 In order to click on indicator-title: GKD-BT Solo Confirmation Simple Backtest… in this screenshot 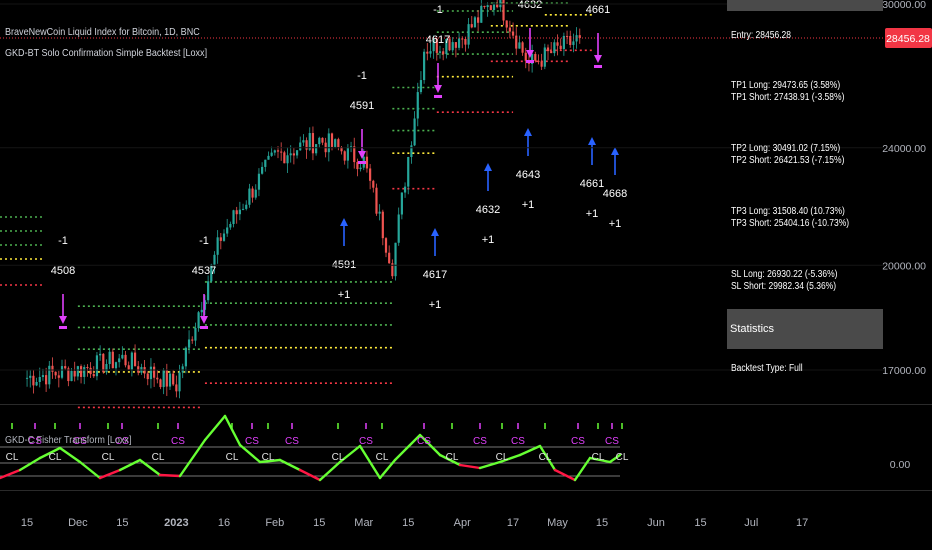, I will do `click(106, 53)`.